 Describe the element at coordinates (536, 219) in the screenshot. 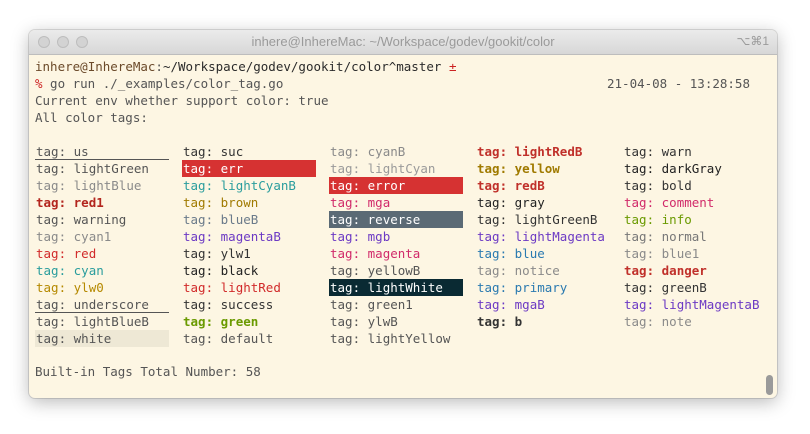

I see `tag-item: tag: lightGreenB` at that location.